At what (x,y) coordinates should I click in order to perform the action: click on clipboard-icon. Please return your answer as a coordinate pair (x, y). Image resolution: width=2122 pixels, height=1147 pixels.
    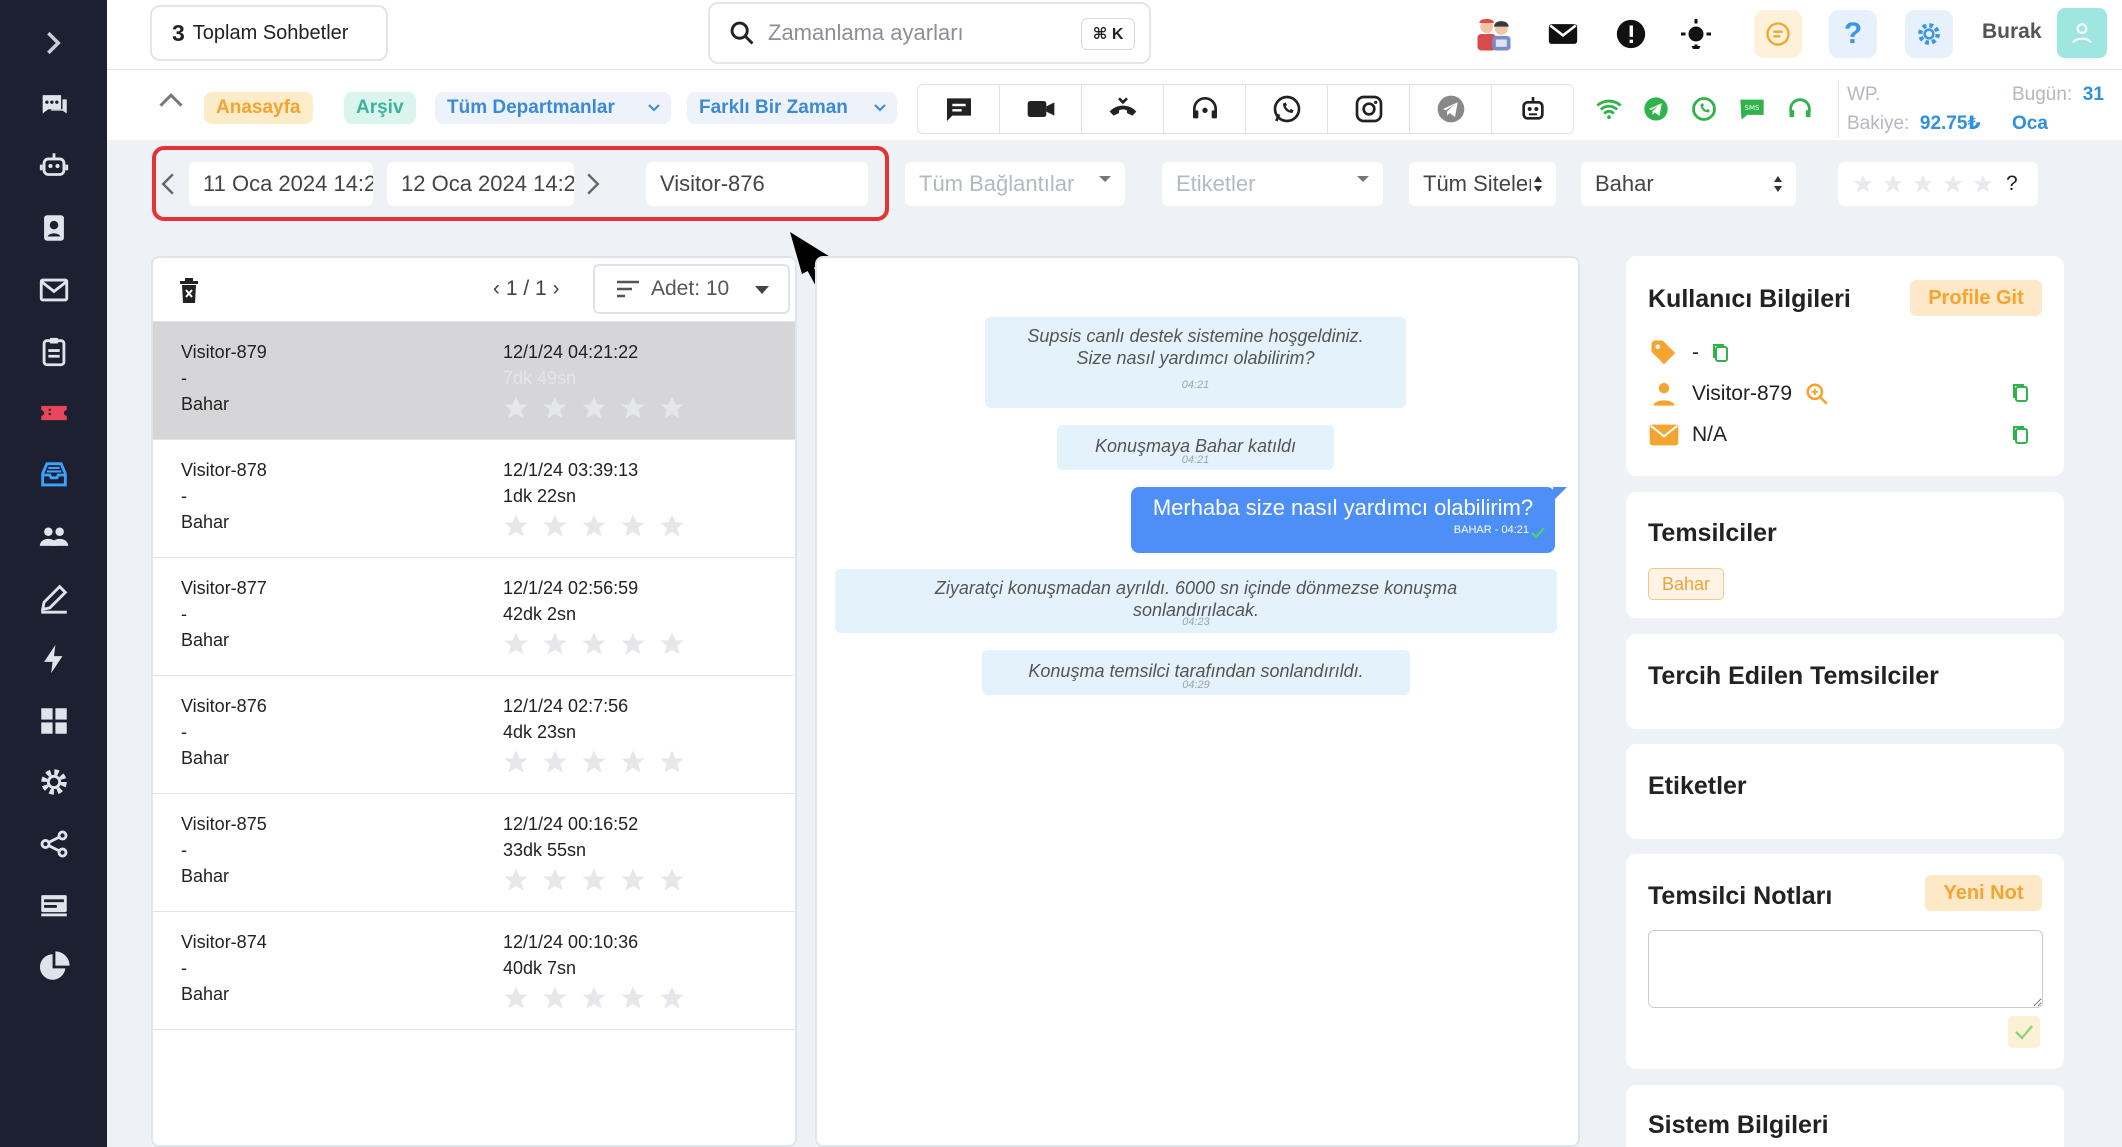
    Looking at the image, I should click on (53, 352).